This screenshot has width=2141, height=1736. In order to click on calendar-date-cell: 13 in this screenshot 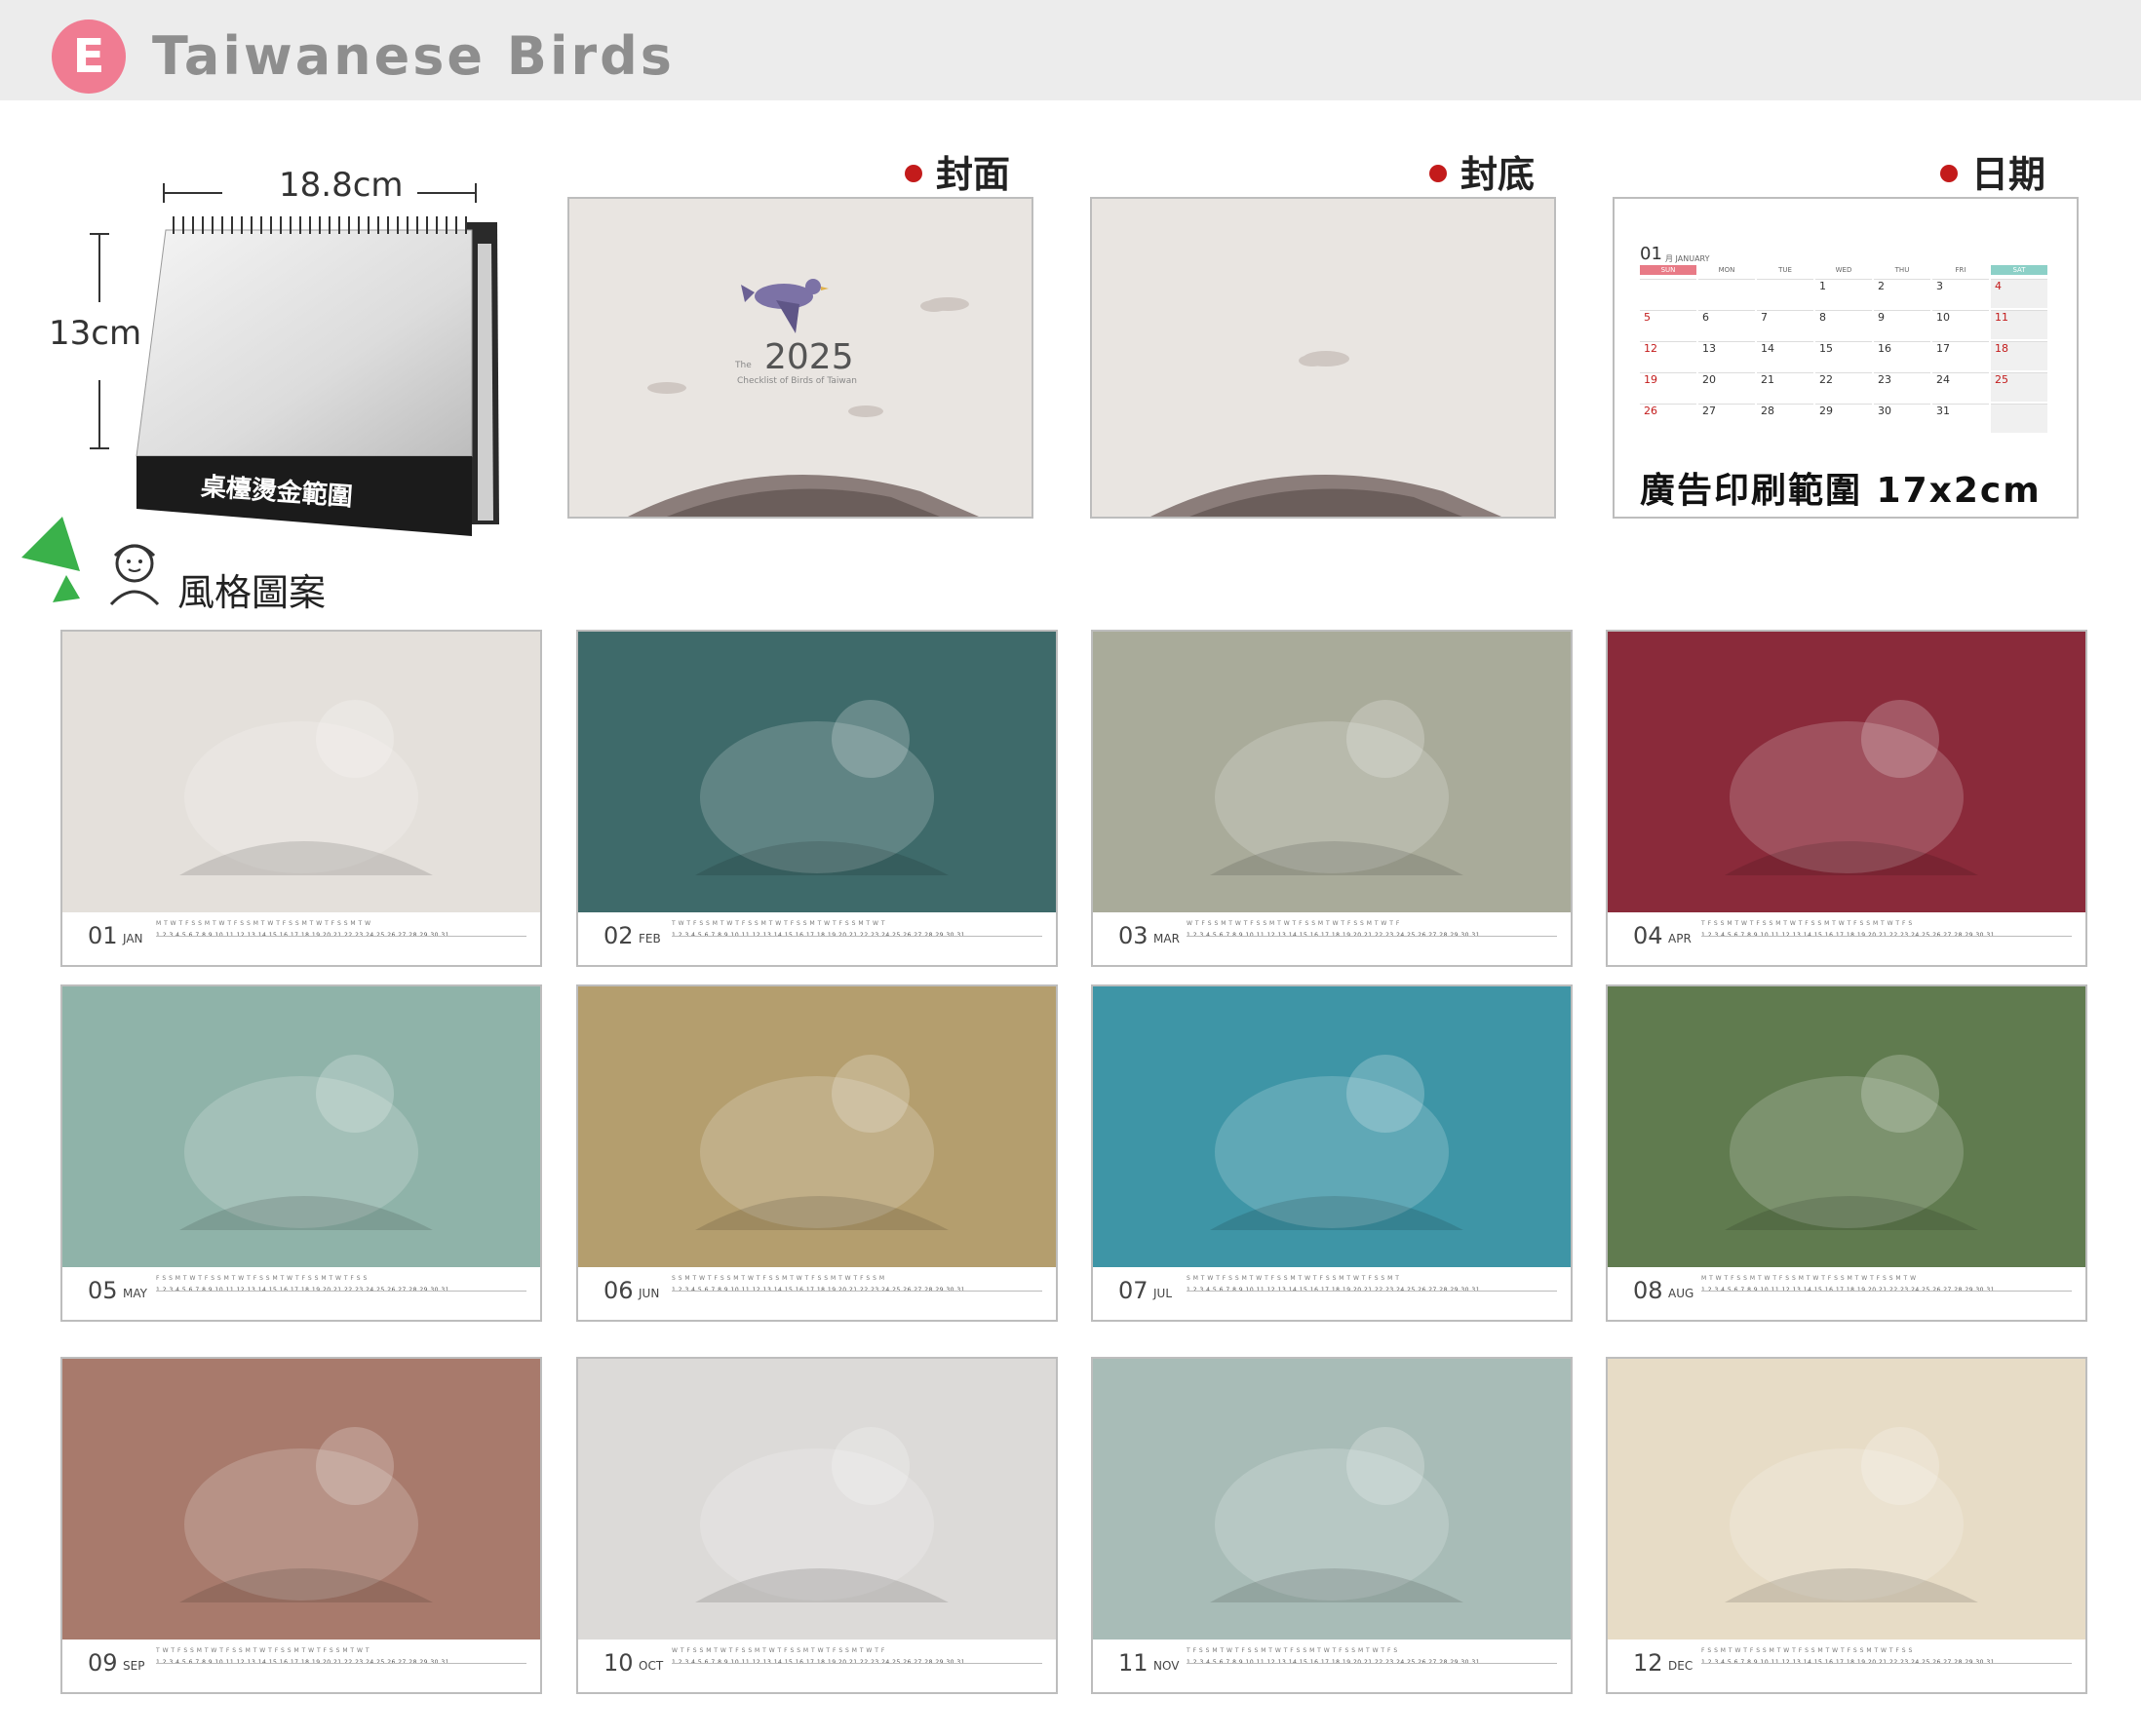, I will do `click(1726, 355)`.